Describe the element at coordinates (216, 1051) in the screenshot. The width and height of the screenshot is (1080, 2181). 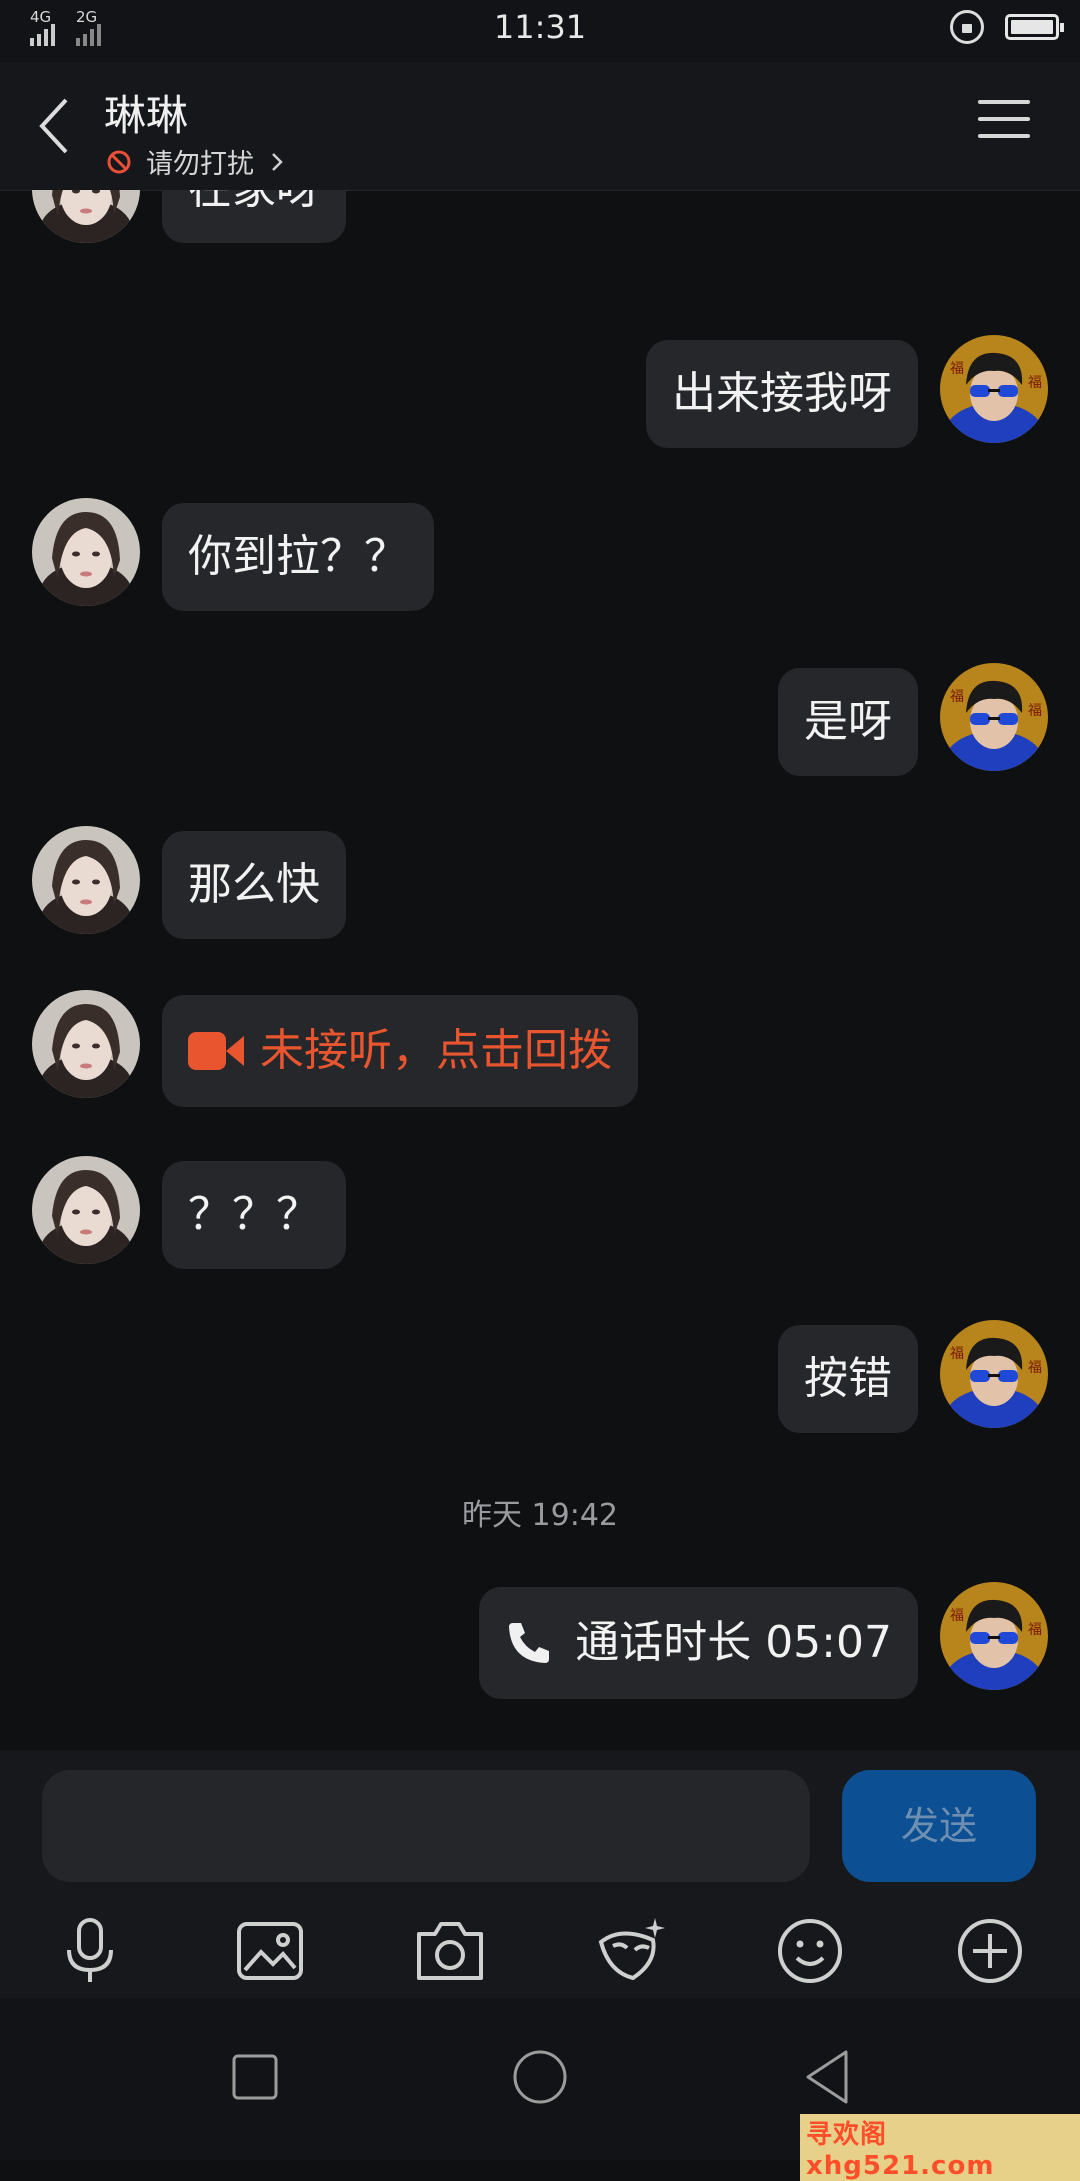
I see `video-camera-icon` at that location.